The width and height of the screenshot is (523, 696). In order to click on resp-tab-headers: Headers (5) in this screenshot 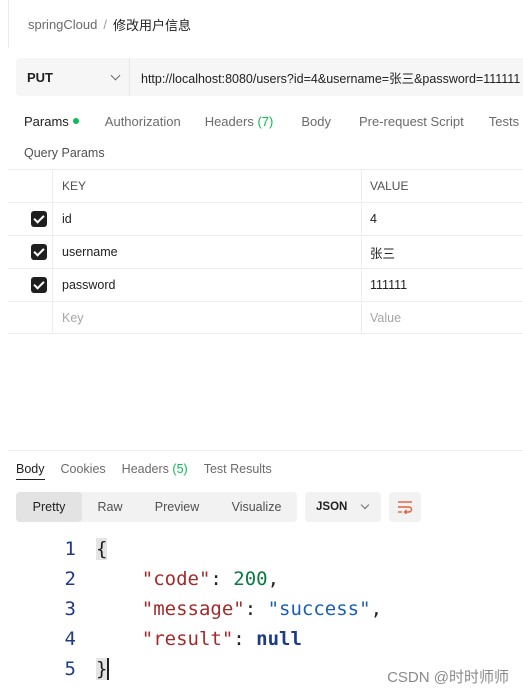, I will do `click(155, 469)`.